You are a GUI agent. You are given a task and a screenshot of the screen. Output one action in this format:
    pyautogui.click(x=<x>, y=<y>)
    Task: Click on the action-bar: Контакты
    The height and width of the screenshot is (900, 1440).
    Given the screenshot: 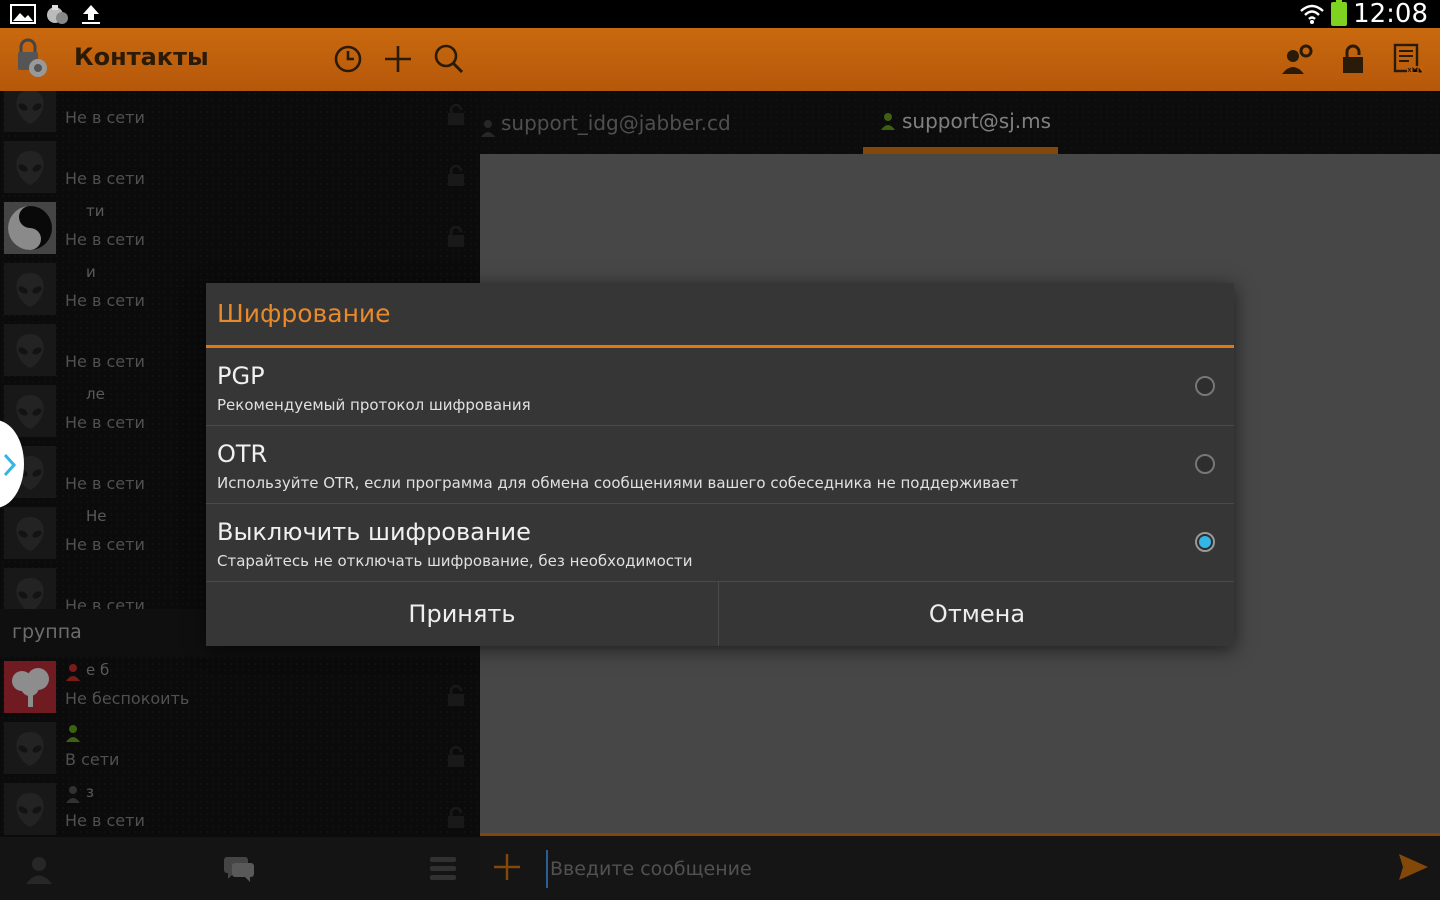 What is the action you would take?
    pyautogui.click(x=720, y=59)
    